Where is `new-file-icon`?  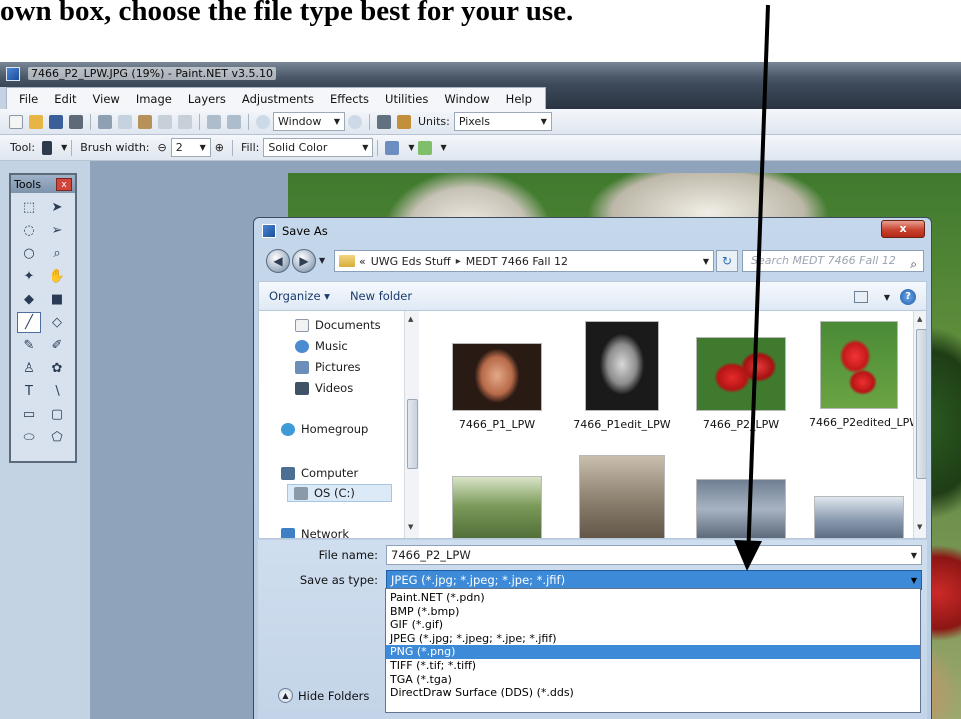 new-file-icon is located at coordinates (16, 121).